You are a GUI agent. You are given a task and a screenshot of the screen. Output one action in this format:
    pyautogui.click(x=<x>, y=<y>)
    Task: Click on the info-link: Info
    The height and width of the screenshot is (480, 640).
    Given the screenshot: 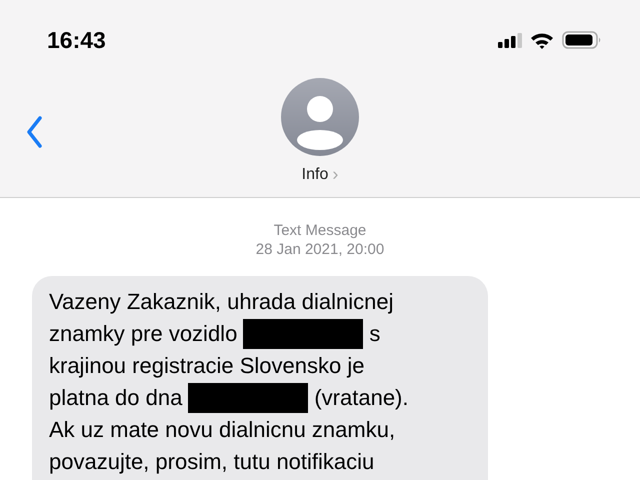 What is the action you would take?
    pyautogui.click(x=315, y=175)
    